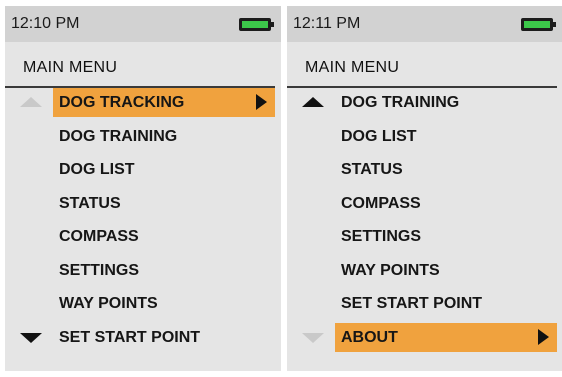  What do you see at coordinates (327, 23) in the screenshot?
I see `clock-time: 12:11 PM` at bounding box center [327, 23].